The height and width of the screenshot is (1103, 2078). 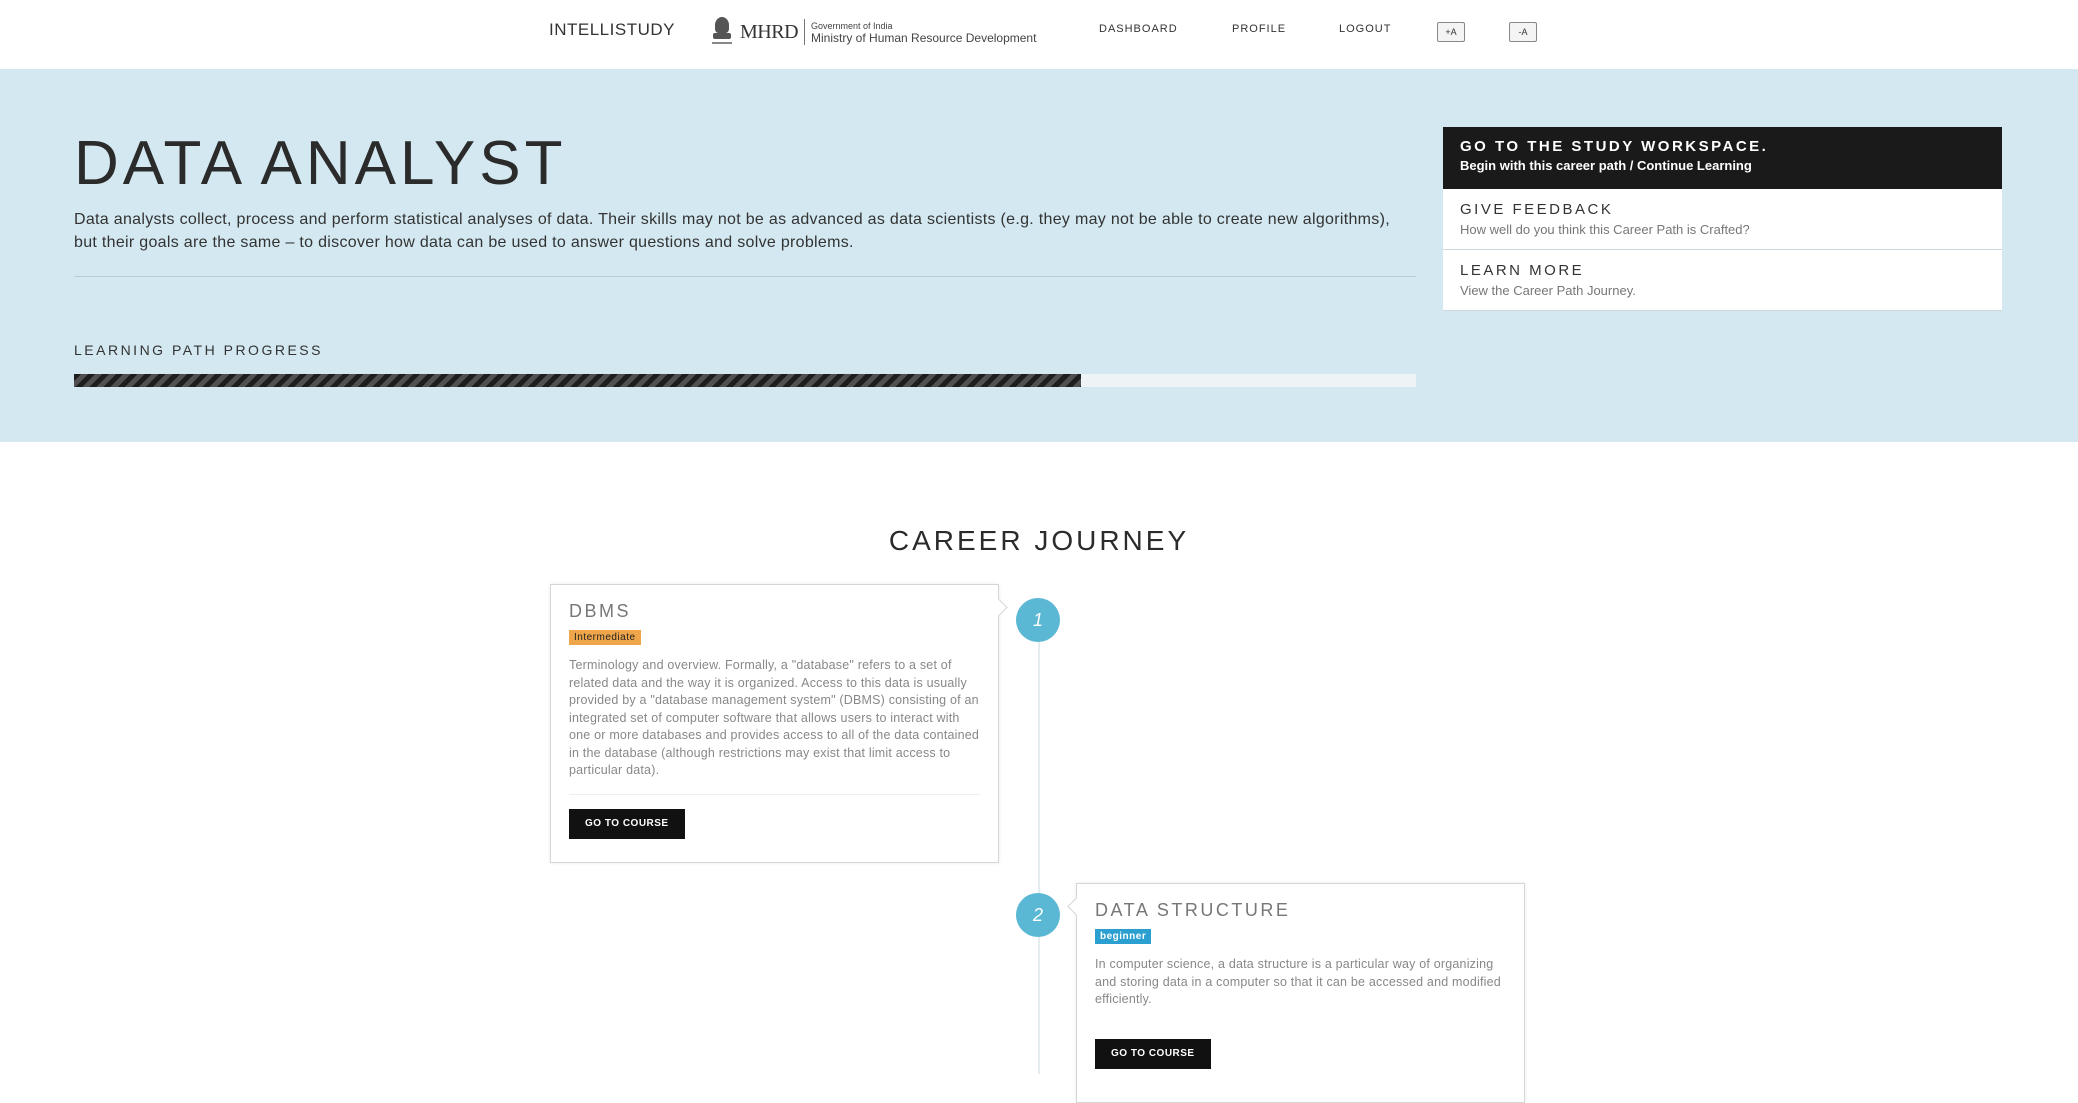 I want to click on brand-name: INTELLISTUDY, so click(x=612, y=30).